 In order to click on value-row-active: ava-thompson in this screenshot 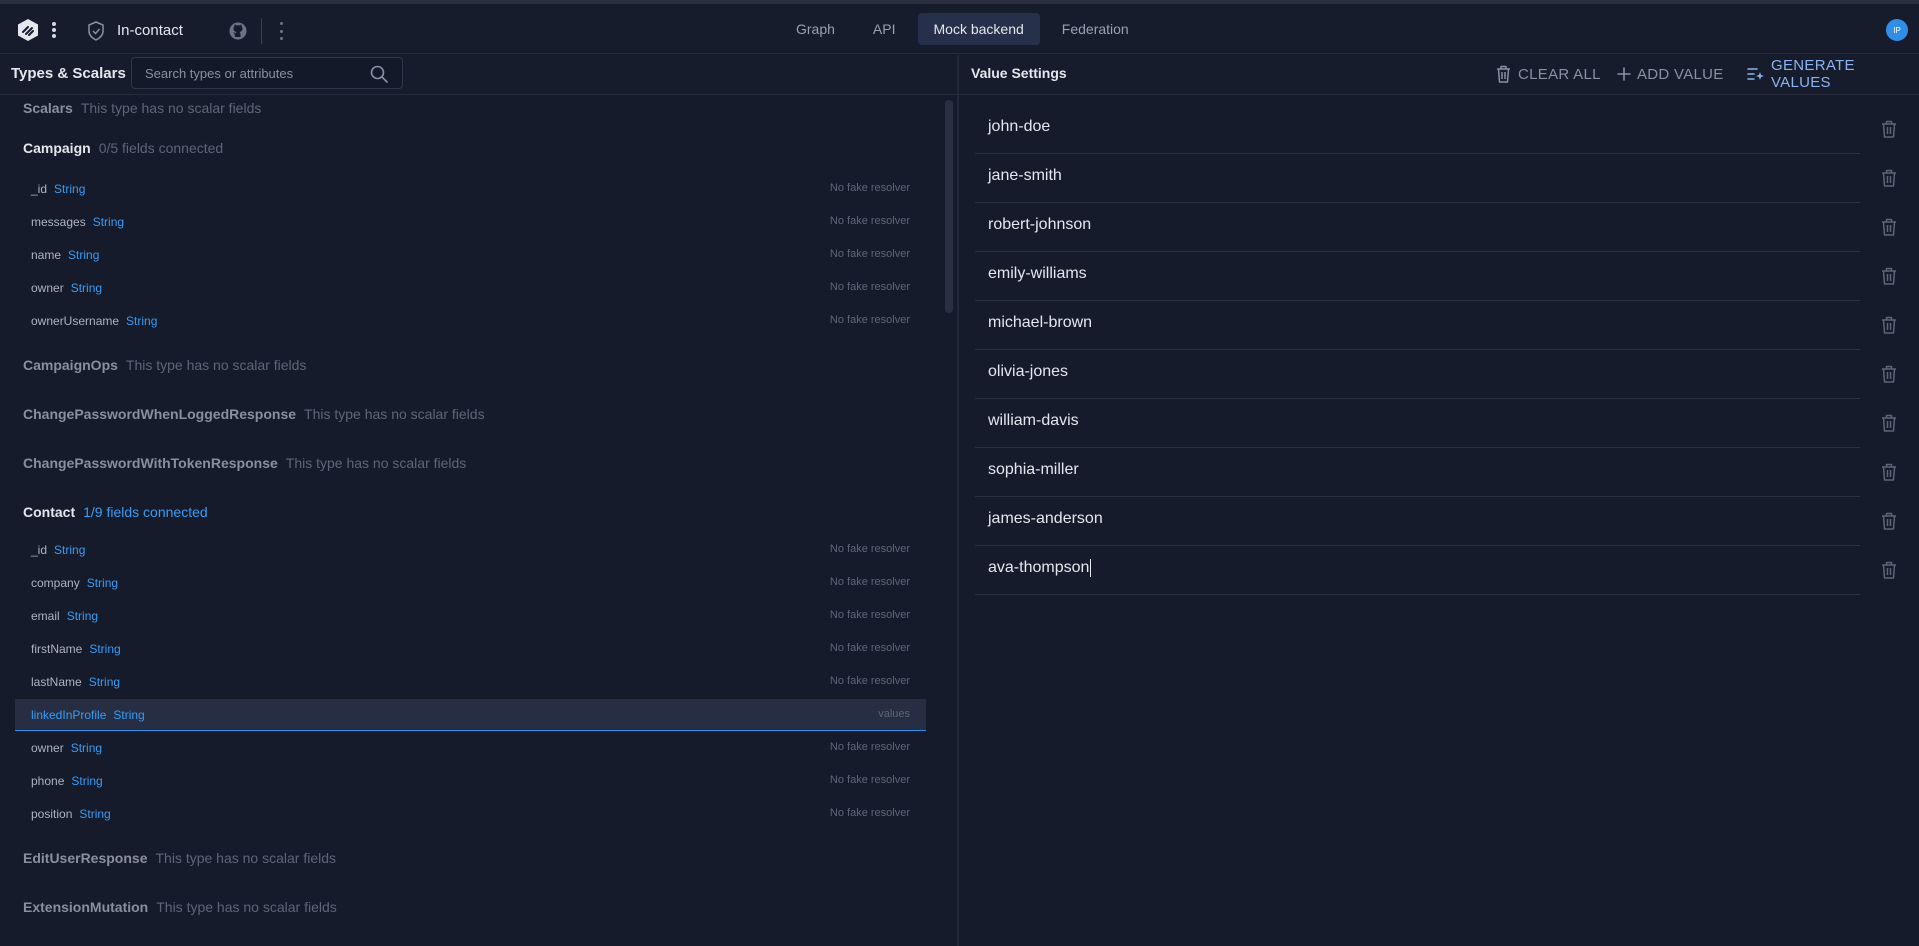, I will do `click(1417, 570)`.